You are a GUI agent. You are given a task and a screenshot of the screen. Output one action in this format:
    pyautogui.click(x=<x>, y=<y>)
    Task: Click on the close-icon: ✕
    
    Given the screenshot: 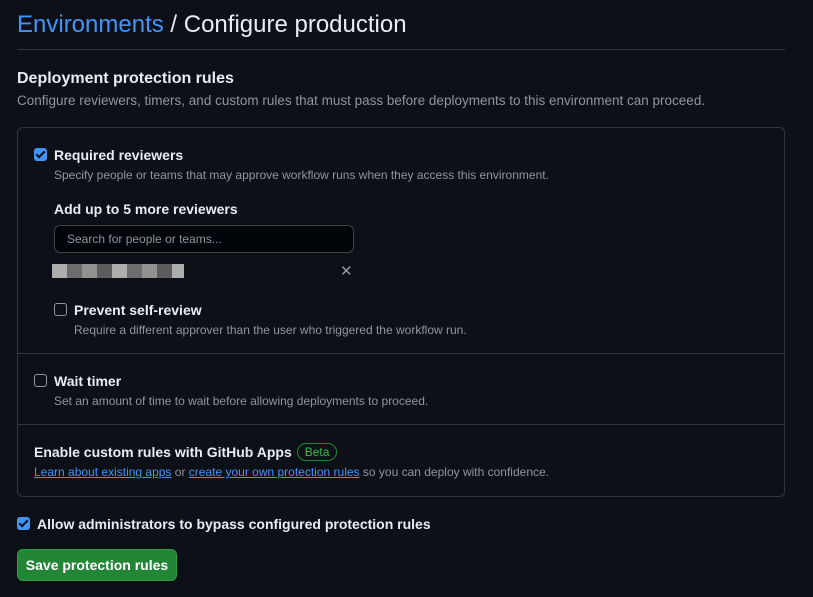 What is the action you would take?
    pyautogui.click(x=346, y=272)
    